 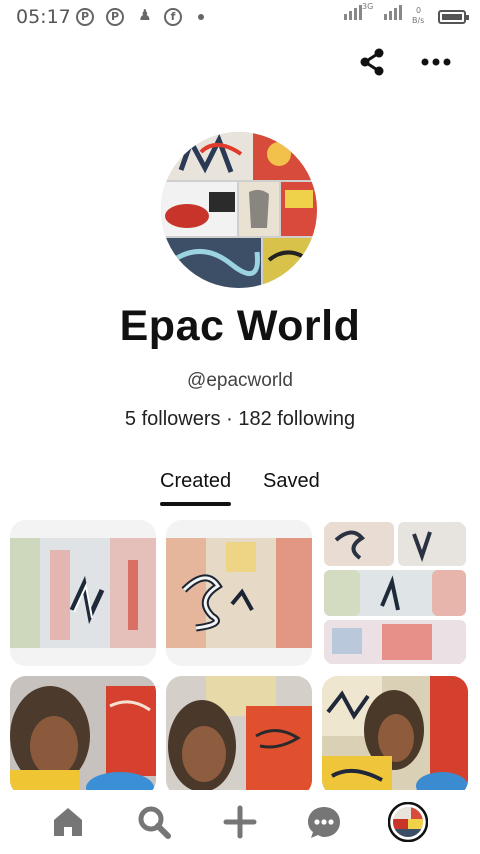 I want to click on person-icon: ♟, so click(x=145, y=15).